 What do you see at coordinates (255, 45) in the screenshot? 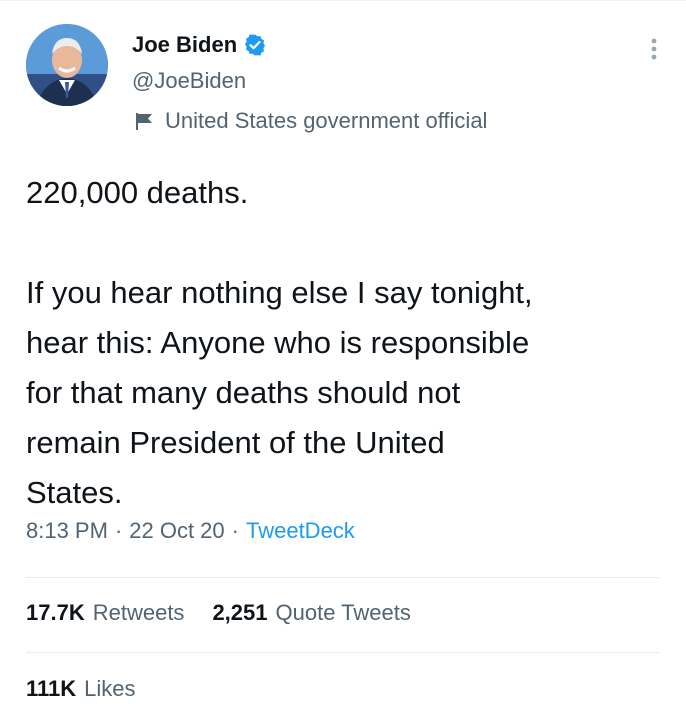
I see `verified-badge-icon` at bounding box center [255, 45].